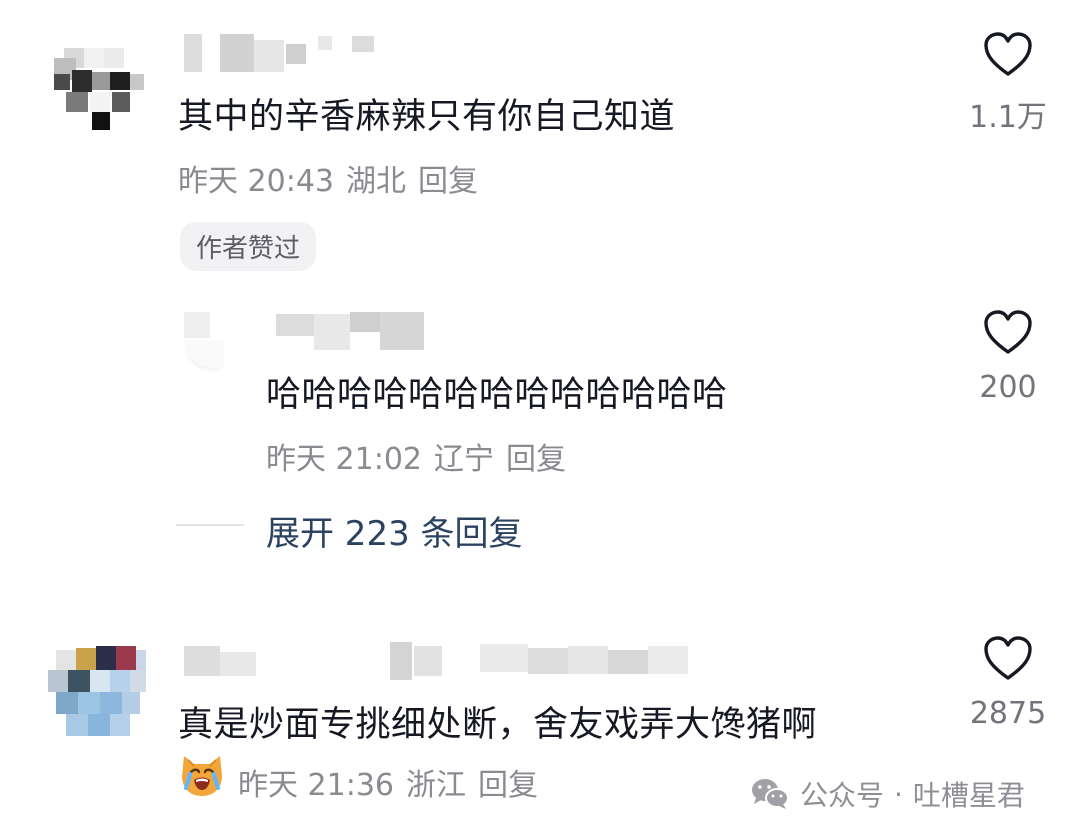 The width and height of the screenshot is (1080, 834). Describe the element at coordinates (426, 113) in the screenshot. I see `comment-text: 其中的辛香麻辣只有你自己知道` at that location.